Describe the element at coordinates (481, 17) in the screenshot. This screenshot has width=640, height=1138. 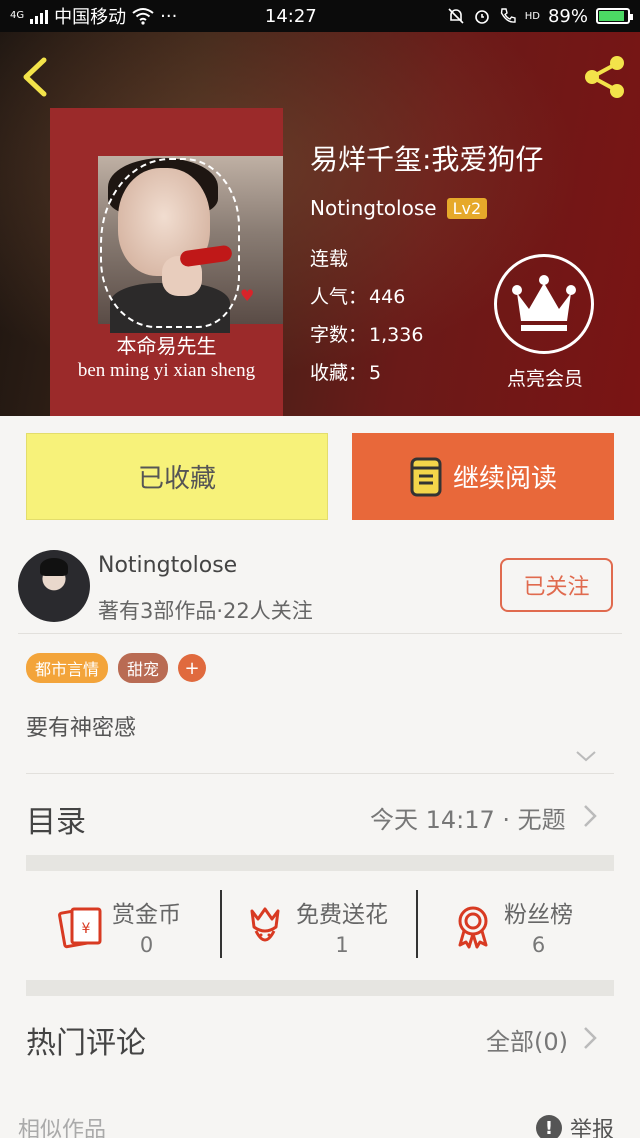
I see `alarm-icon` at that location.